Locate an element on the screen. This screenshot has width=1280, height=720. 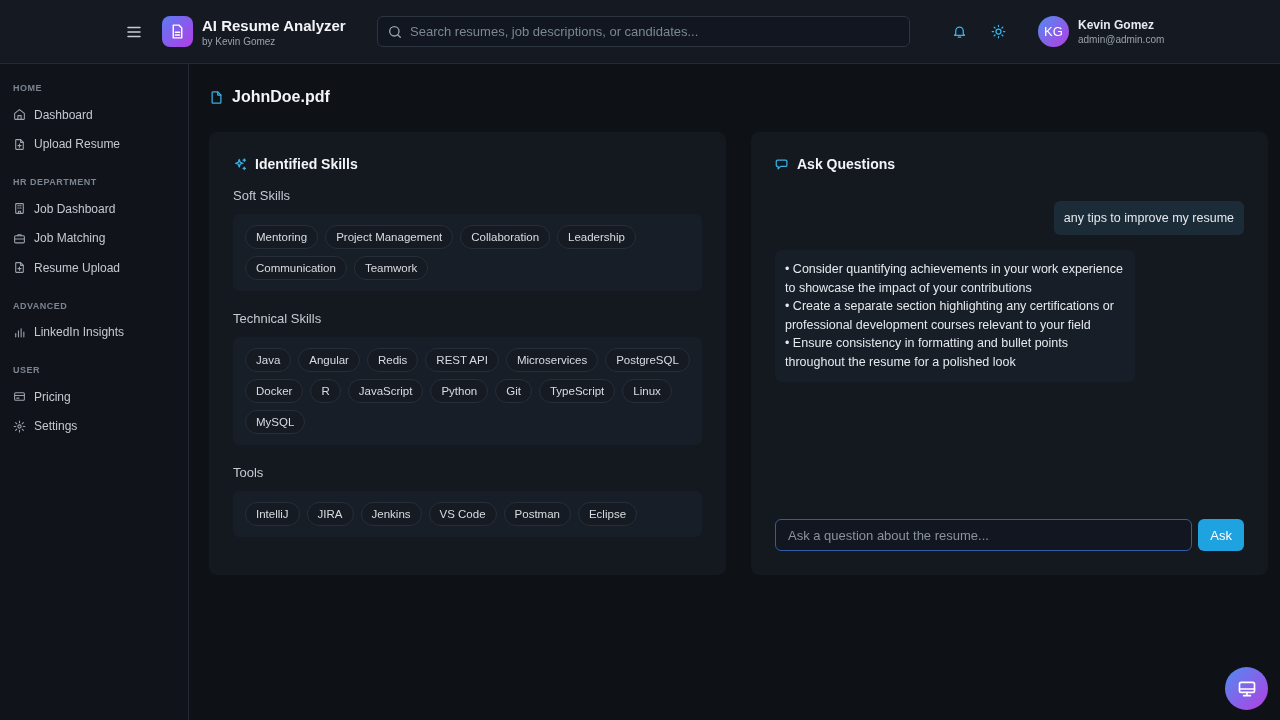
sidebar-section-heading: ADVANCED is located at coordinates (40, 305).